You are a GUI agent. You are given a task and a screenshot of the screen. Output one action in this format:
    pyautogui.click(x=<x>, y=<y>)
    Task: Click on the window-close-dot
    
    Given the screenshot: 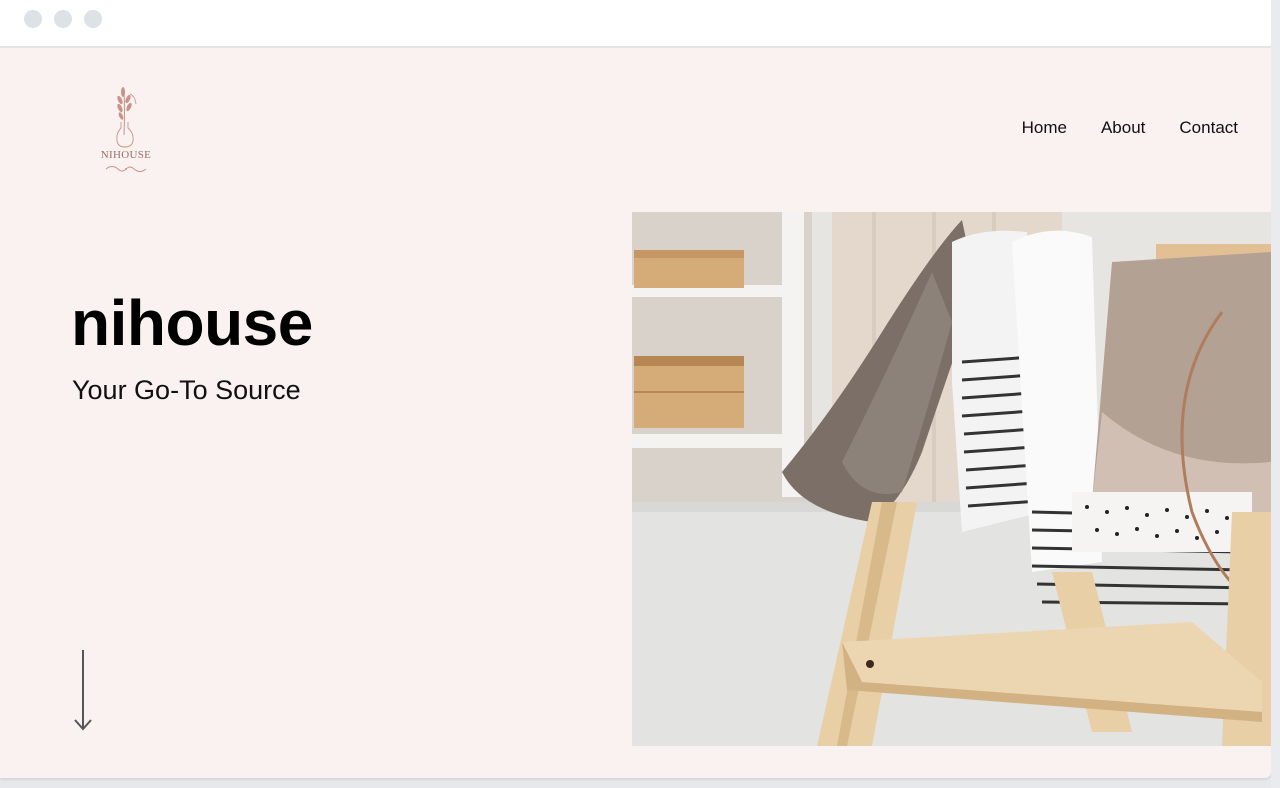 What is the action you would take?
    pyautogui.click(x=33, y=19)
    